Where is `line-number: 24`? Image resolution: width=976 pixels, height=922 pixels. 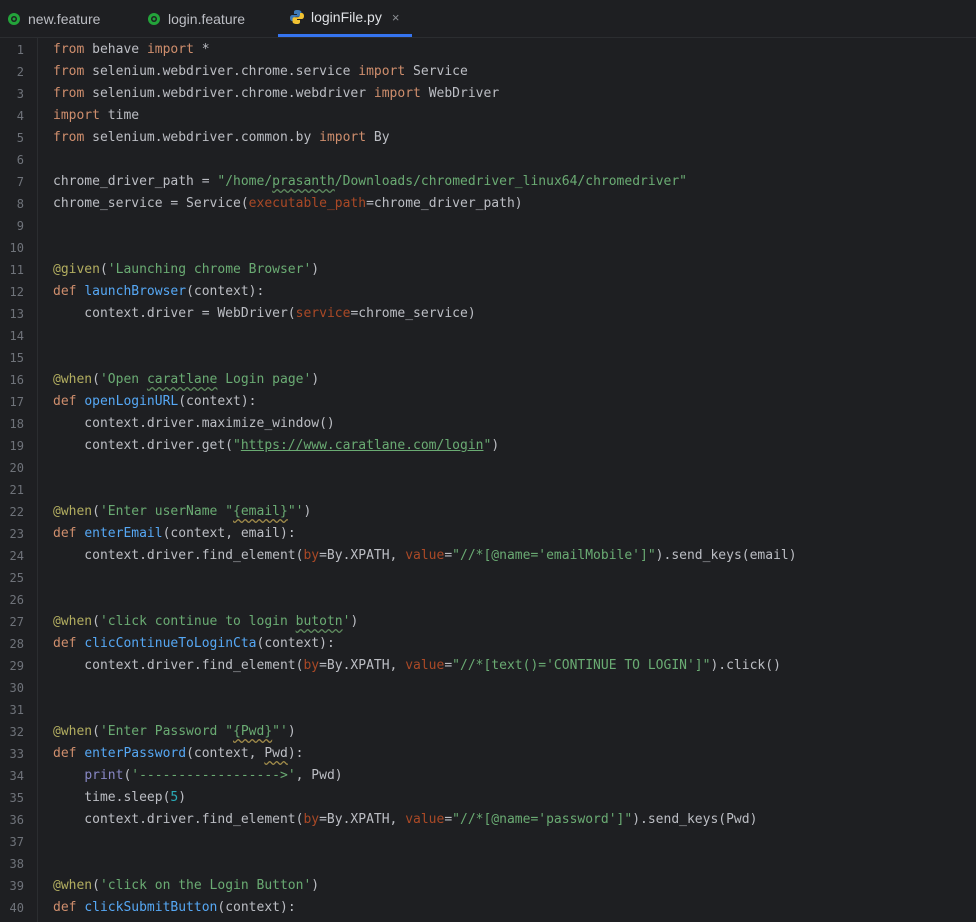
line-number: 24 is located at coordinates (16, 556).